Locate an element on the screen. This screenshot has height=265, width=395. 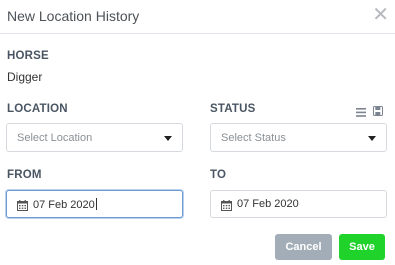
status-select: Select Status is located at coordinates (298, 137).